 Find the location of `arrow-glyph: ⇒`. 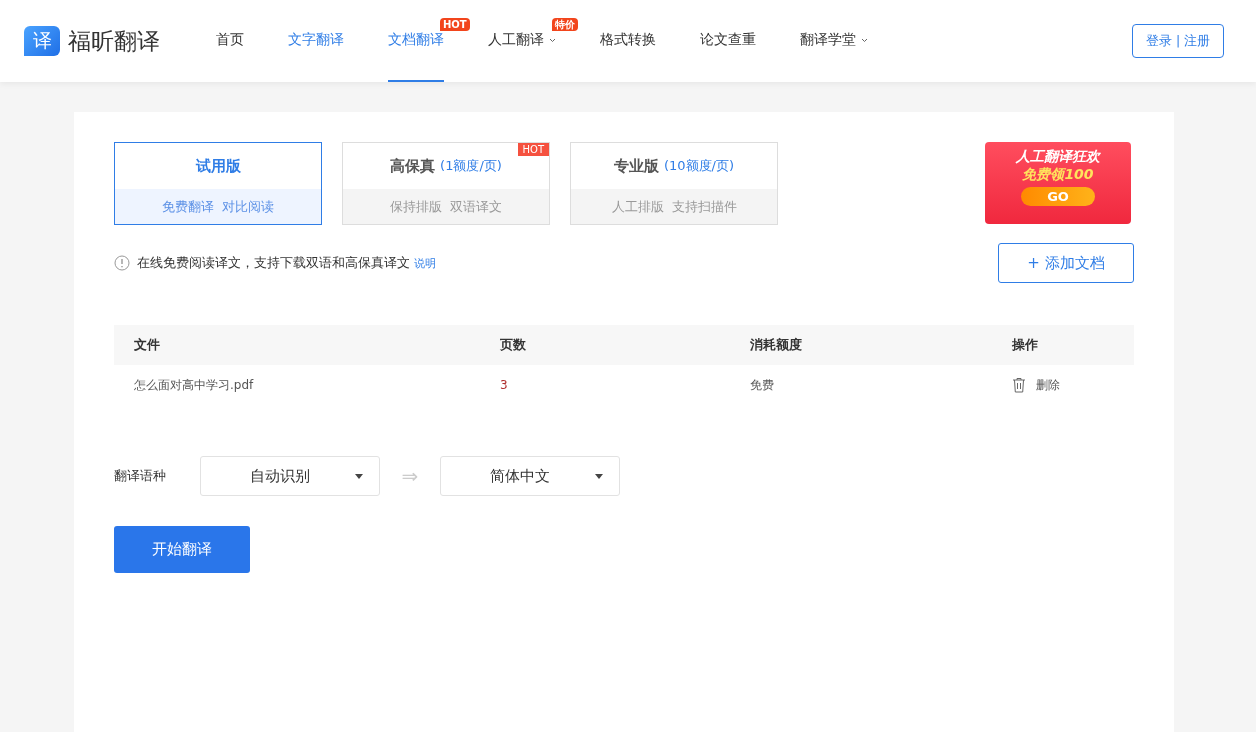

arrow-glyph: ⇒ is located at coordinates (410, 476).